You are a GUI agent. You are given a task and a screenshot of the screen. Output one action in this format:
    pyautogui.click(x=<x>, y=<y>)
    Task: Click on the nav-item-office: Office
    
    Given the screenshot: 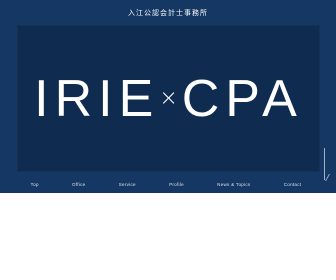 What is the action you would take?
    pyautogui.click(x=78, y=184)
    